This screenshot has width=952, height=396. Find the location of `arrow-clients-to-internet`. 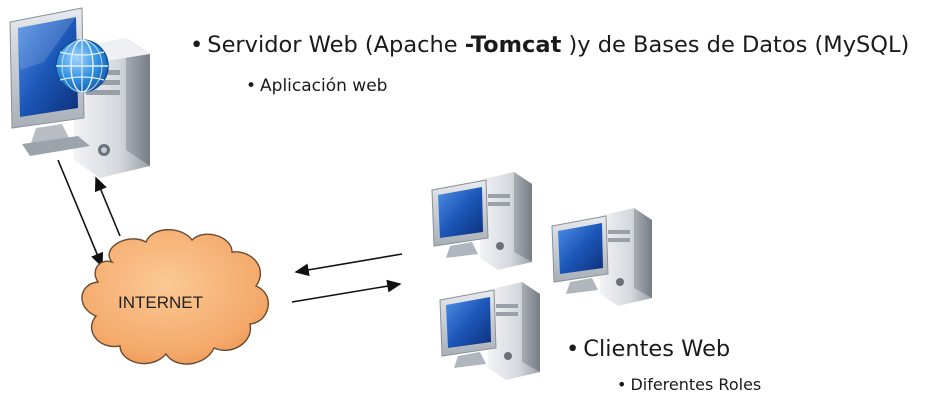

arrow-clients-to-internet is located at coordinates (348, 265).